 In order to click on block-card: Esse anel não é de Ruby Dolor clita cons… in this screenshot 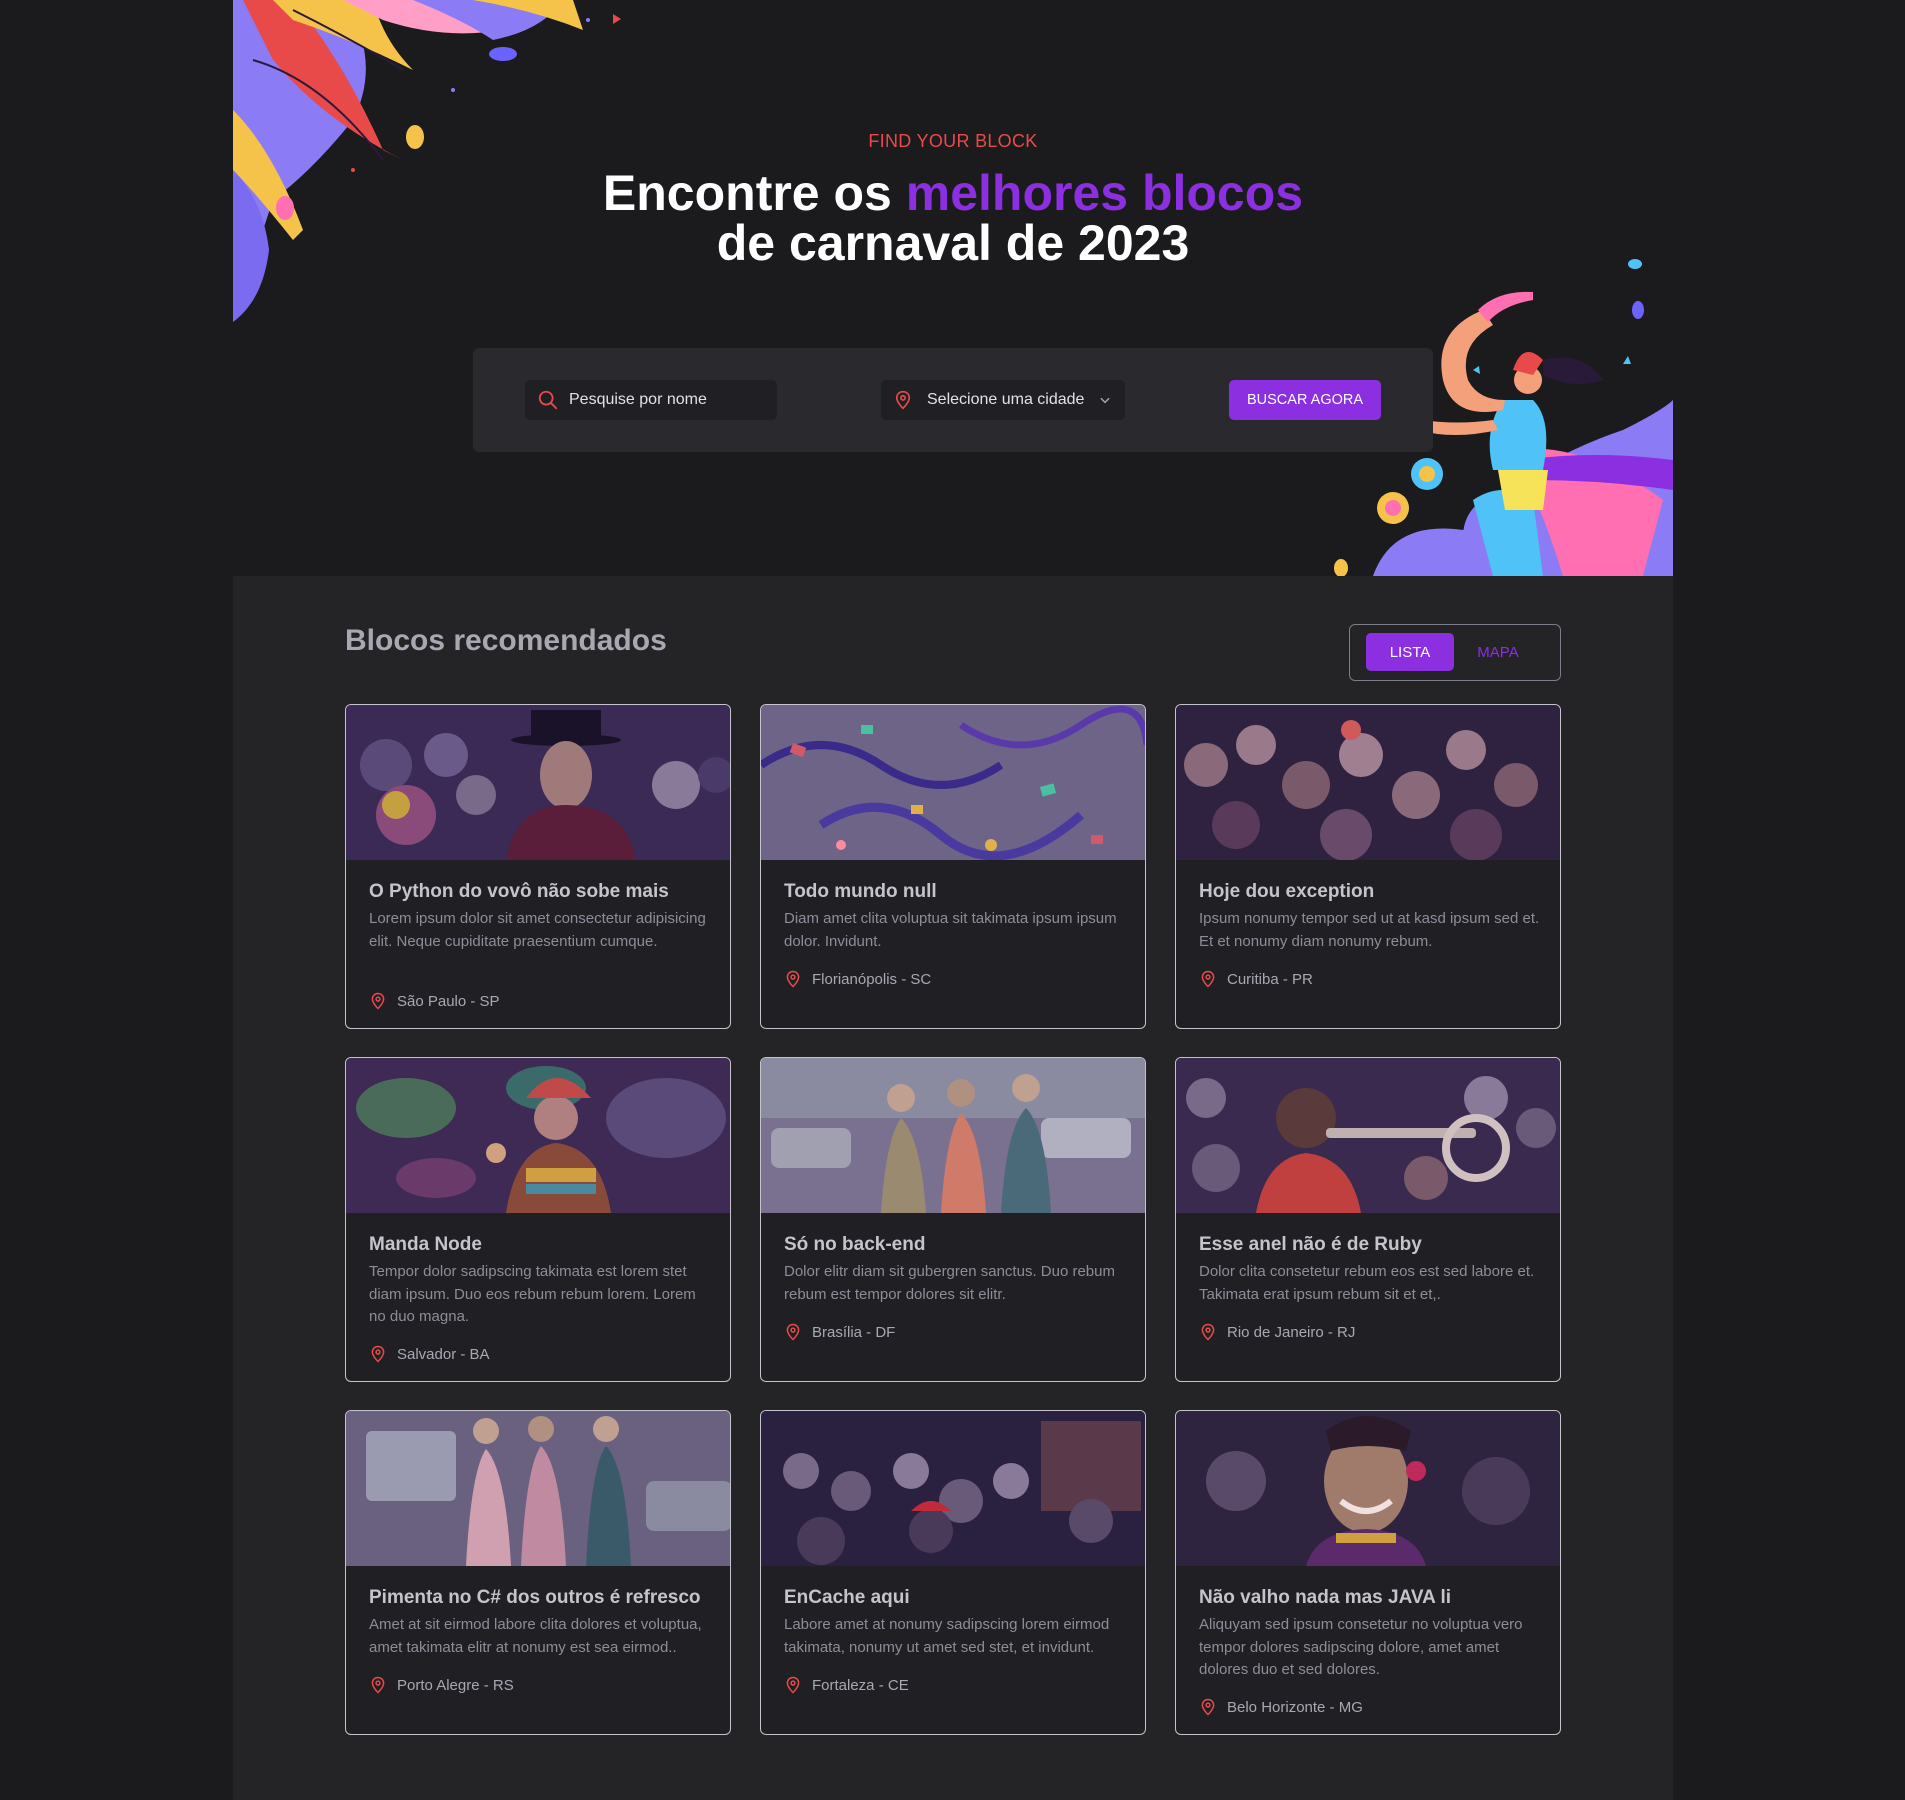, I will do `click(1368, 1219)`.